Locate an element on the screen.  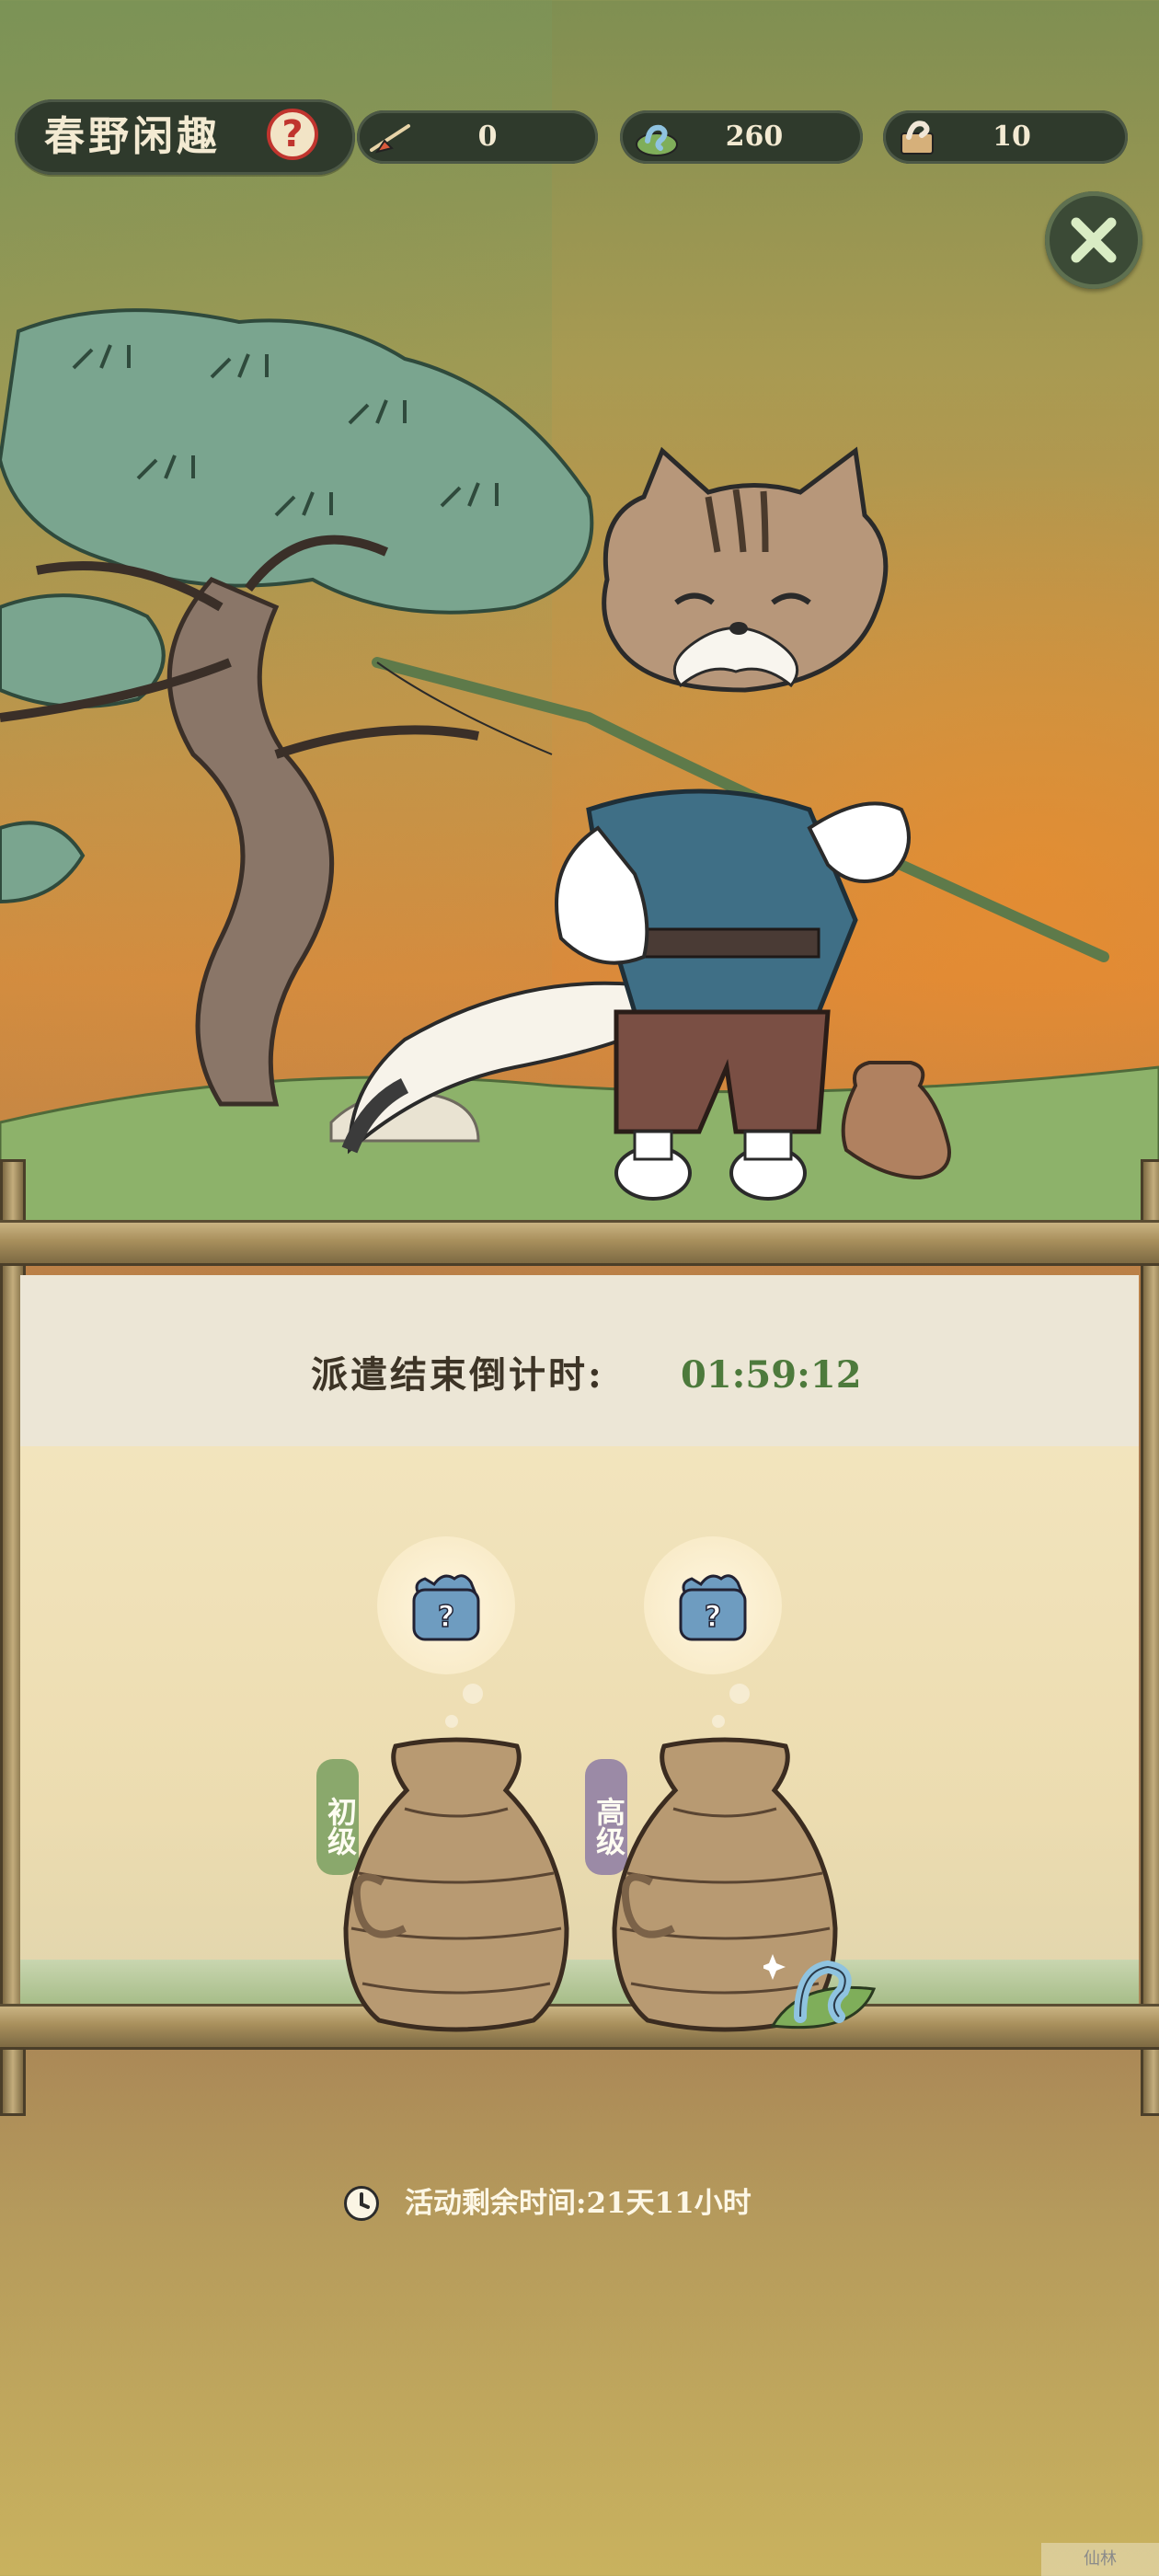
tree-trunk is located at coordinates (250, 841).